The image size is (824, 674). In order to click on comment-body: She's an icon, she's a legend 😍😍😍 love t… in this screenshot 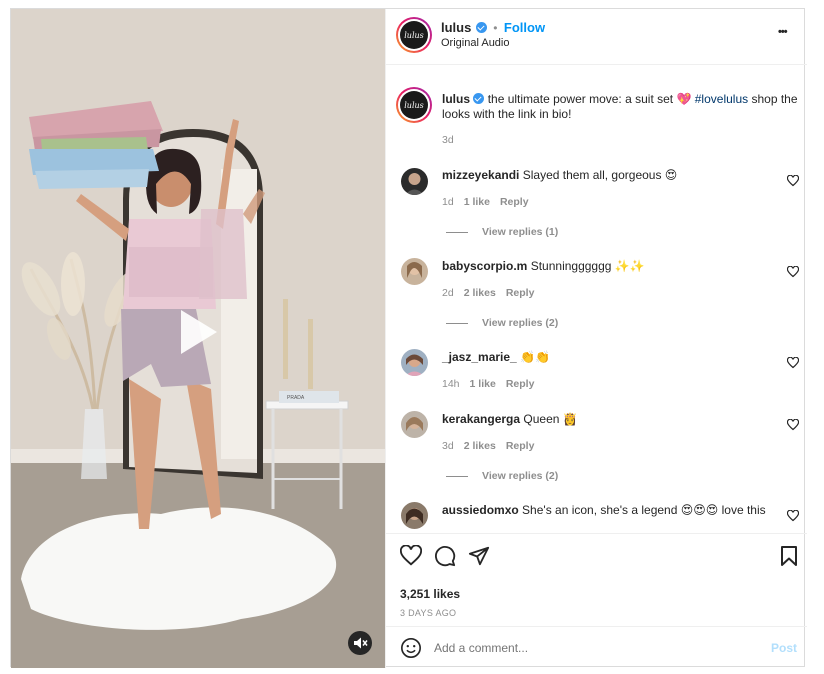, I will do `click(644, 510)`.